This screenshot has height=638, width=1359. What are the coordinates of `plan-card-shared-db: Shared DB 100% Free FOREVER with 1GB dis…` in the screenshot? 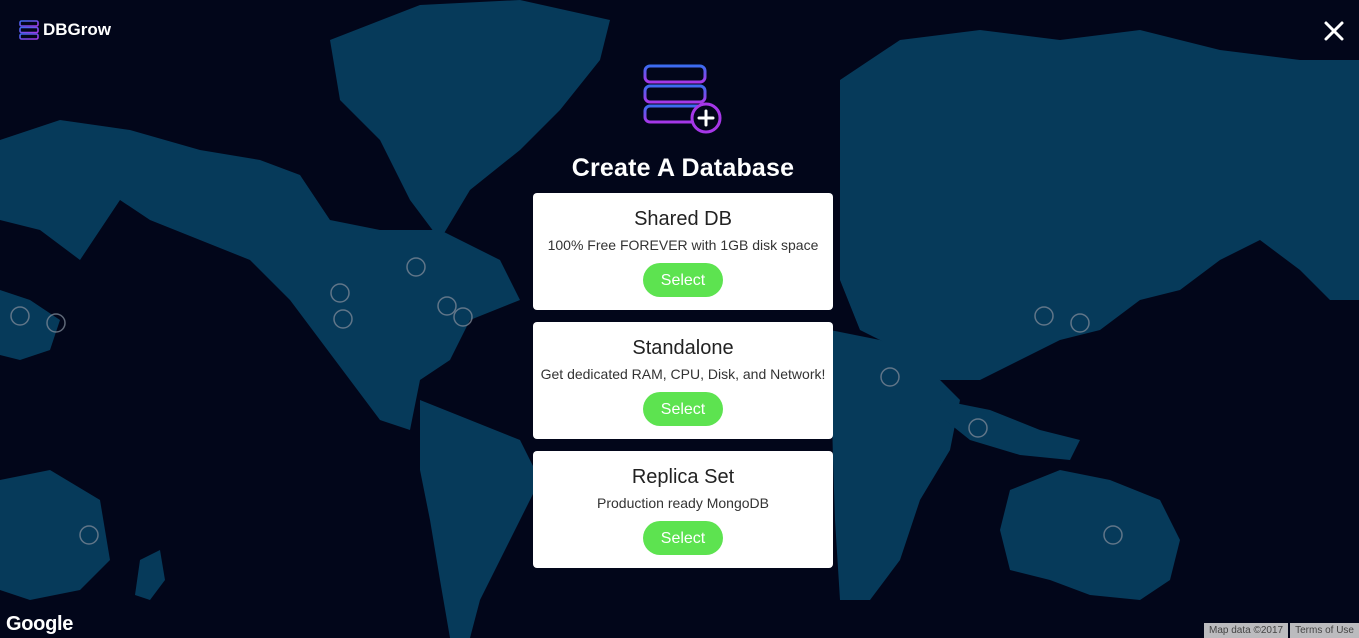 It's located at (683, 251).